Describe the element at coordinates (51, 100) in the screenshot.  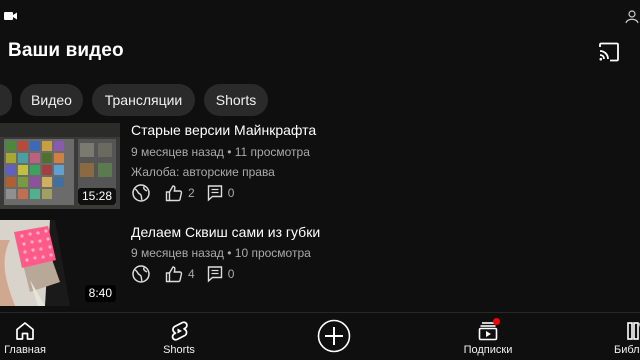
I see `chip-videos: Видео` at that location.